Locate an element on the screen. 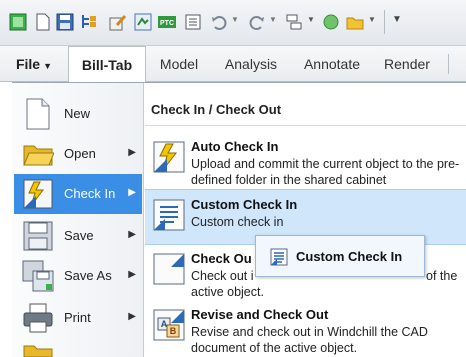  submenu-header-label: Check In / Check Out is located at coordinates (216, 109).